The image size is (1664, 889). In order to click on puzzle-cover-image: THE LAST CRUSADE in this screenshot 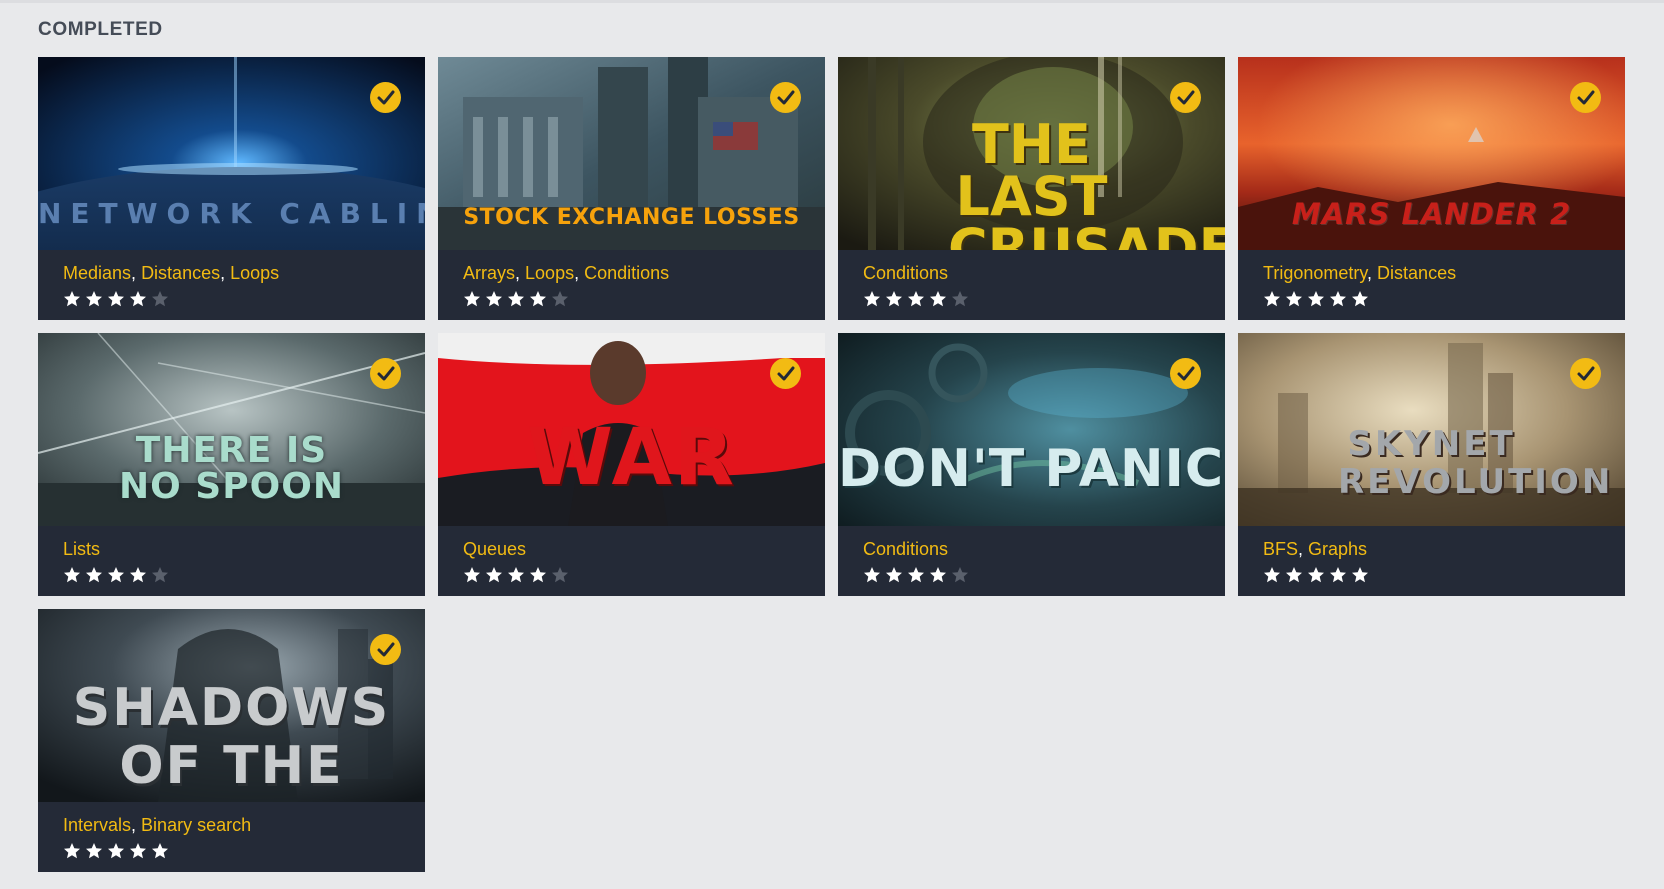, I will do `click(1031, 153)`.